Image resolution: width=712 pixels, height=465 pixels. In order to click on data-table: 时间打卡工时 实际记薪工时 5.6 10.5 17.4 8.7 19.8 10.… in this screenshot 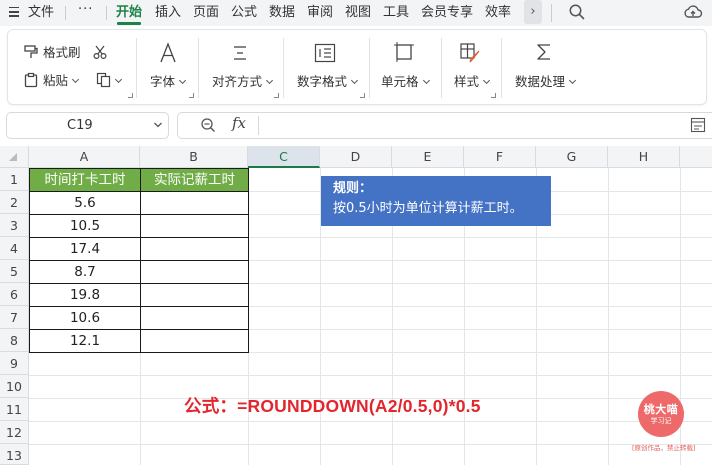, I will do `click(139, 260)`.